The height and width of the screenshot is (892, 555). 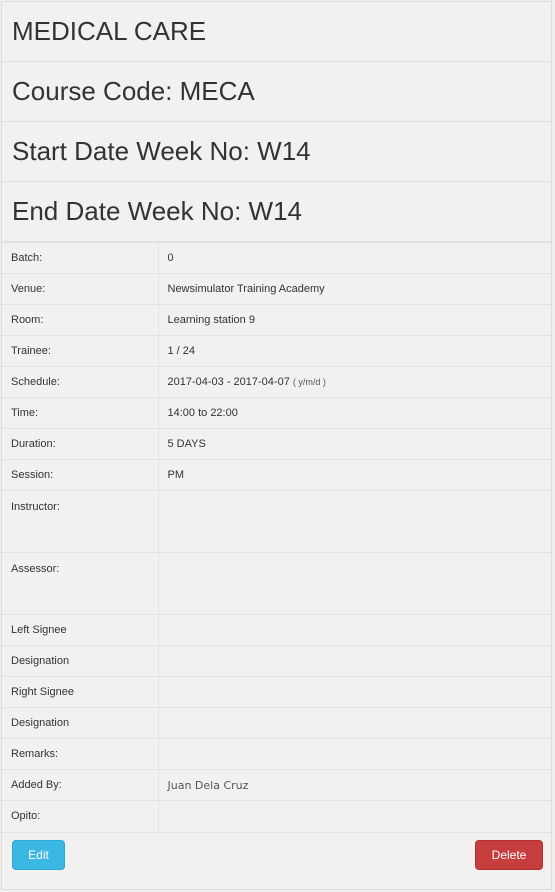 I want to click on instructor-value, so click(x=354, y=521).